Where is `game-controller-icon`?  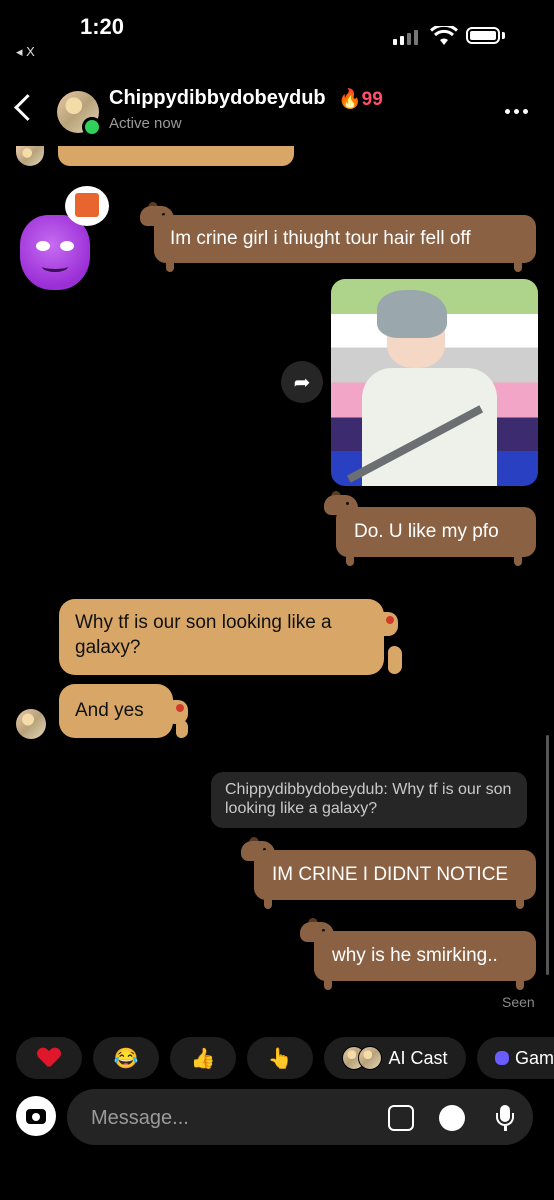 game-controller-icon is located at coordinates (502, 1058).